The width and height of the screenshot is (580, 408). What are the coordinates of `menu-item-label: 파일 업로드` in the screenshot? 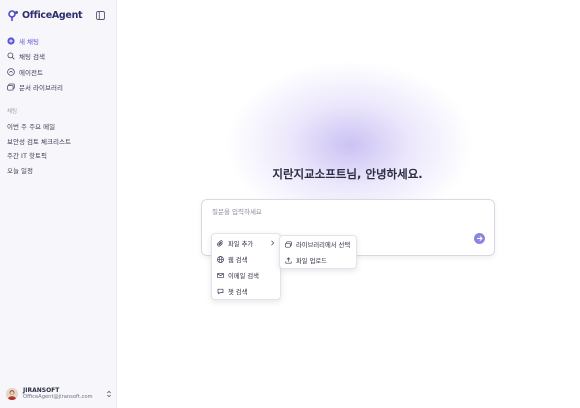 It's located at (311, 261).